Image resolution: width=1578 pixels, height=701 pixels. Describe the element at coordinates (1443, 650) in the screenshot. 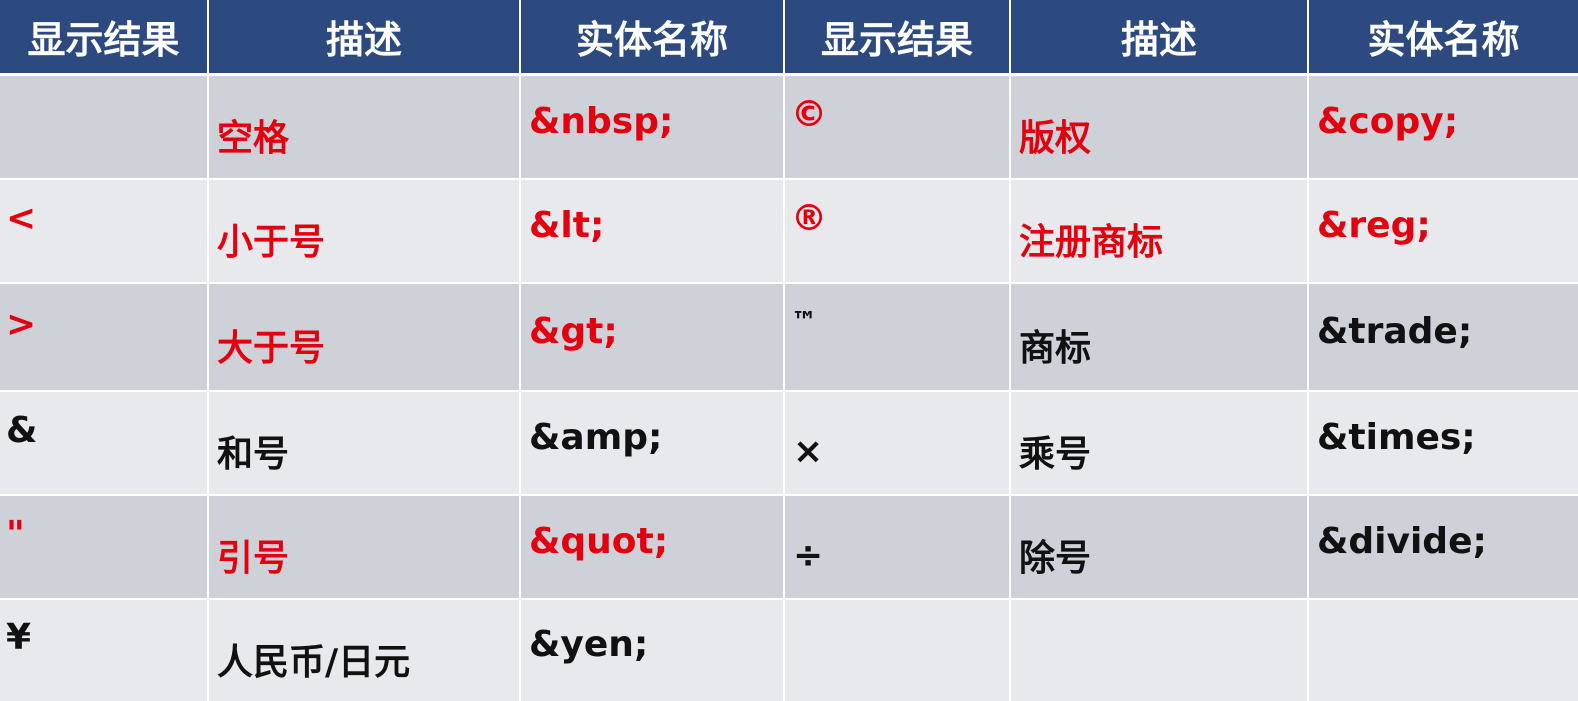

I see `entity-name-cell` at that location.